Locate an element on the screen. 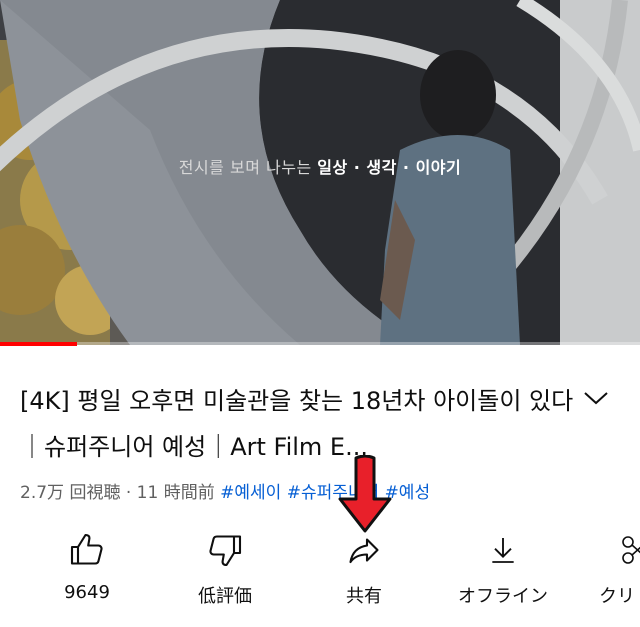 The height and width of the screenshot is (627, 640). clip-label: クリ is located at coordinates (617, 596).